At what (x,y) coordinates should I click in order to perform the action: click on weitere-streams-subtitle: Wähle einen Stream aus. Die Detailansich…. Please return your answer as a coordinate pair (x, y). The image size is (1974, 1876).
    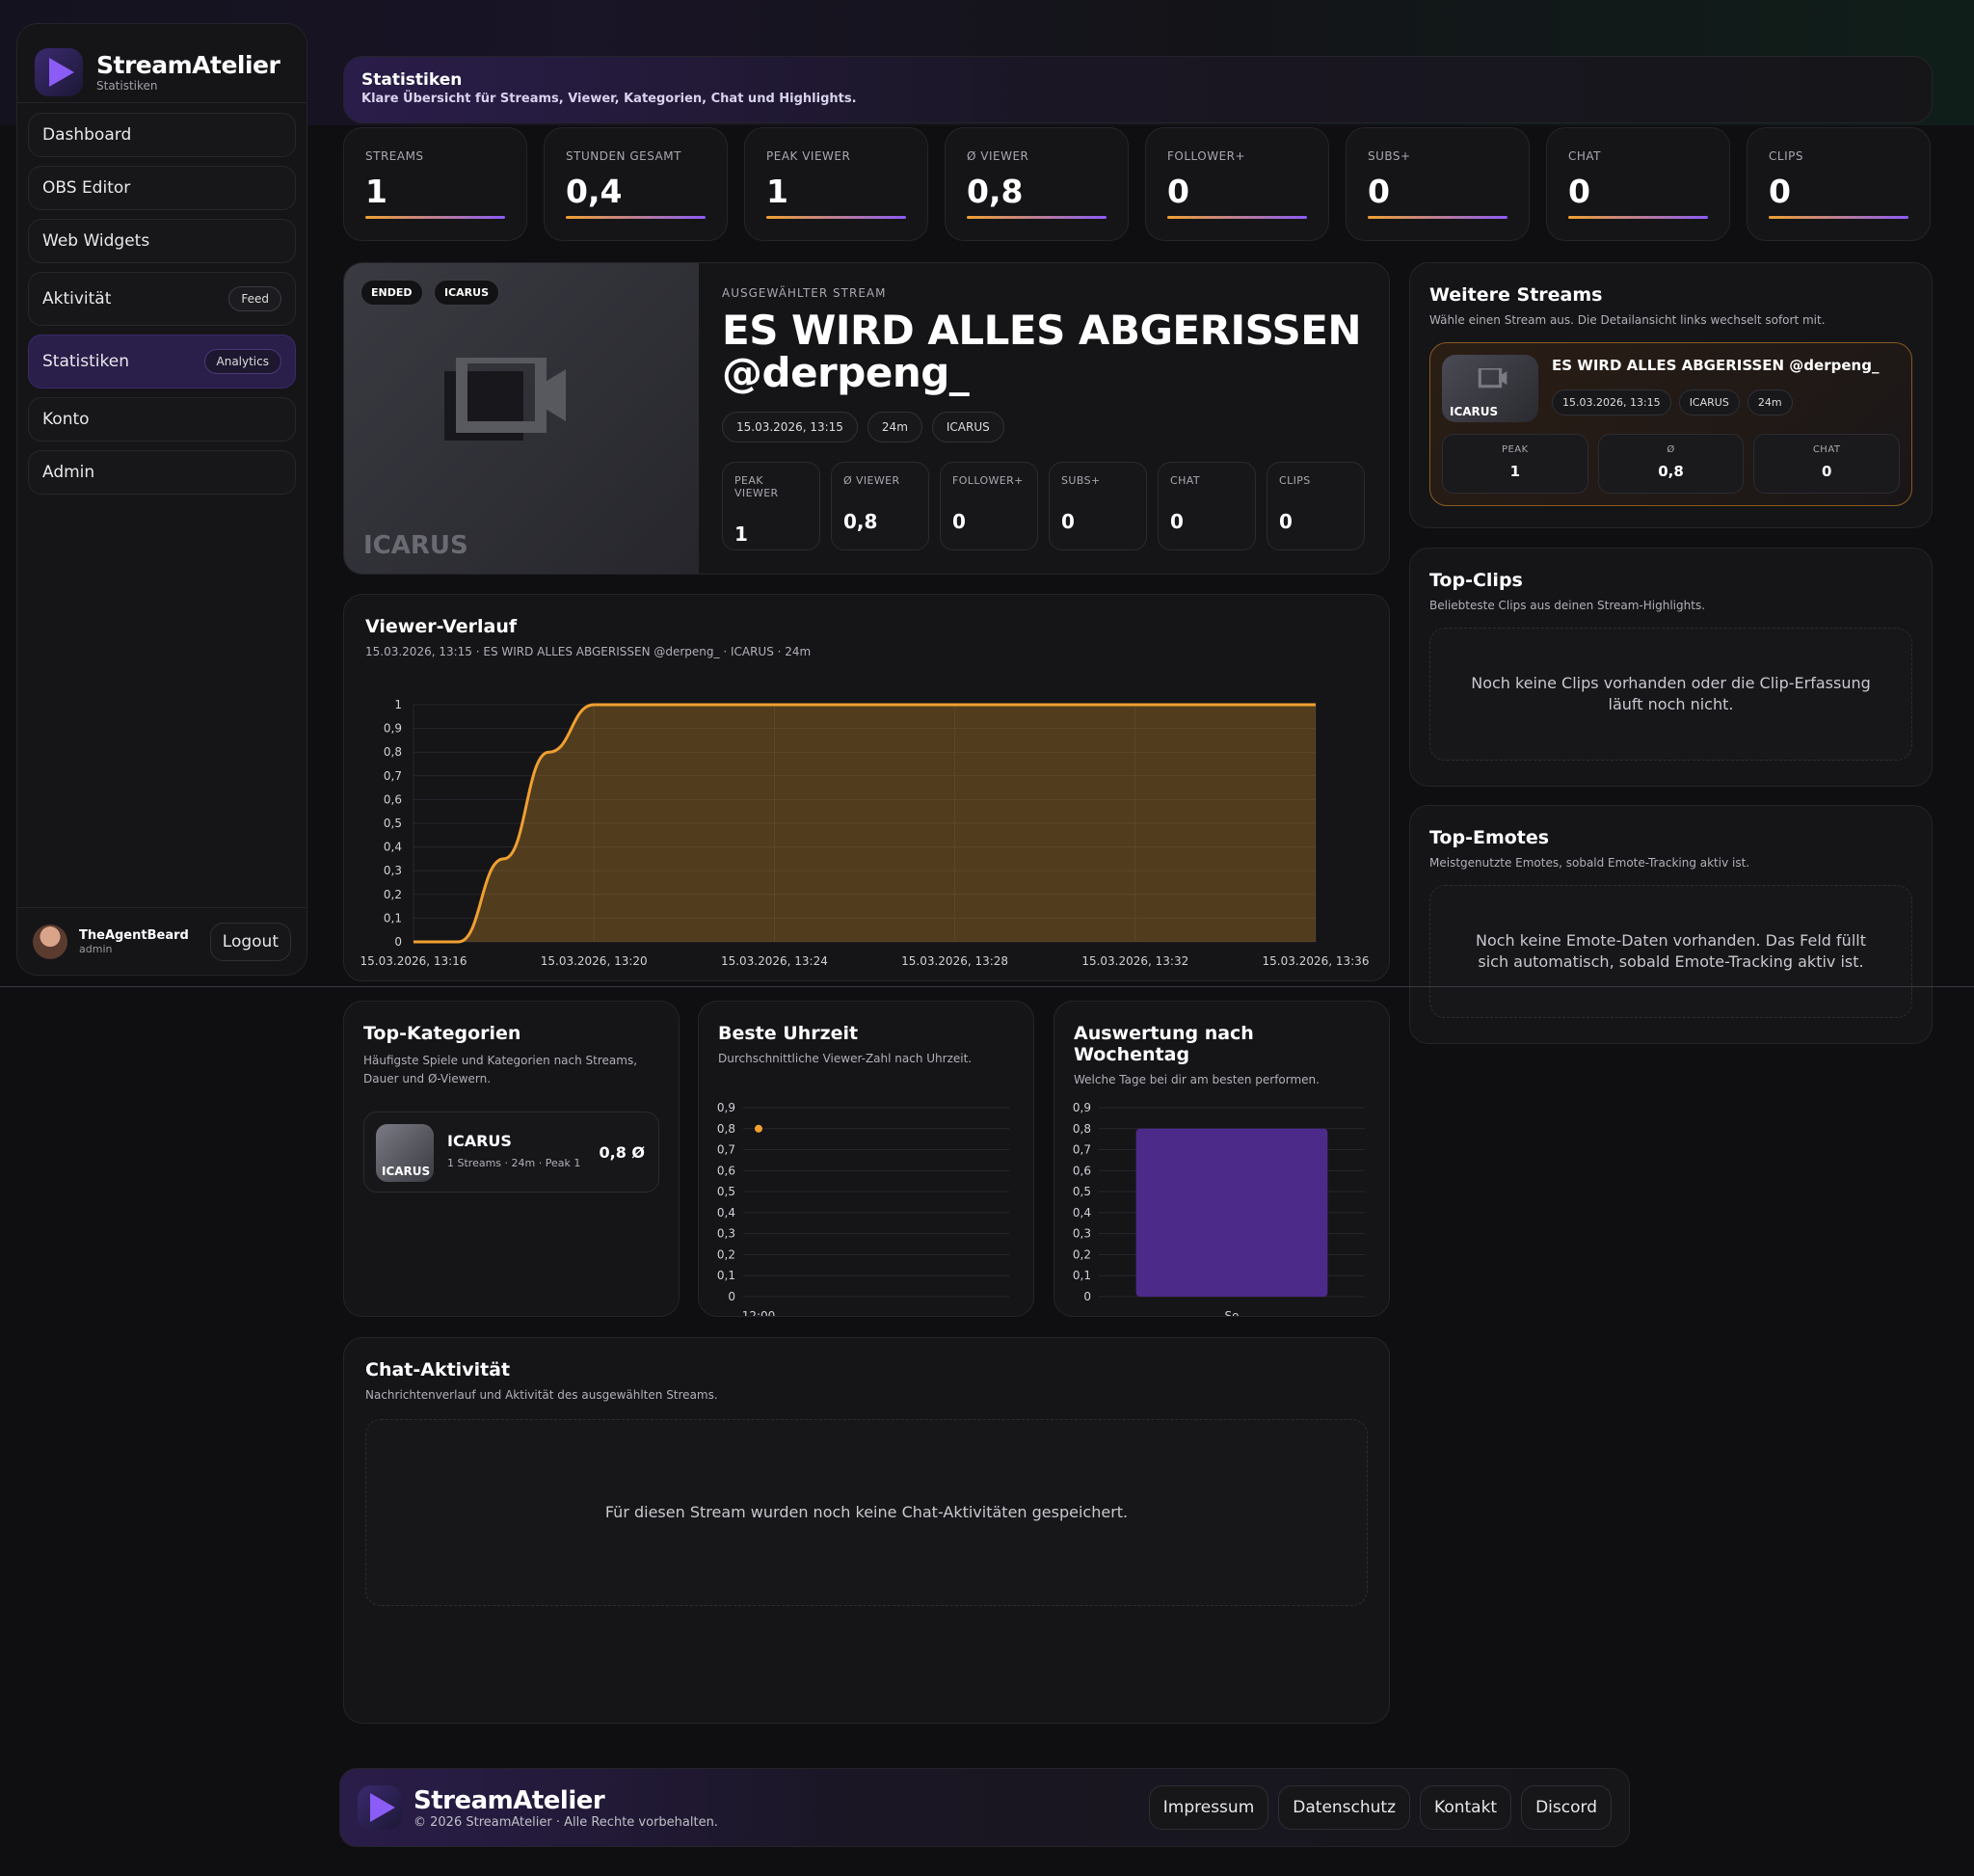
    Looking at the image, I should click on (1627, 320).